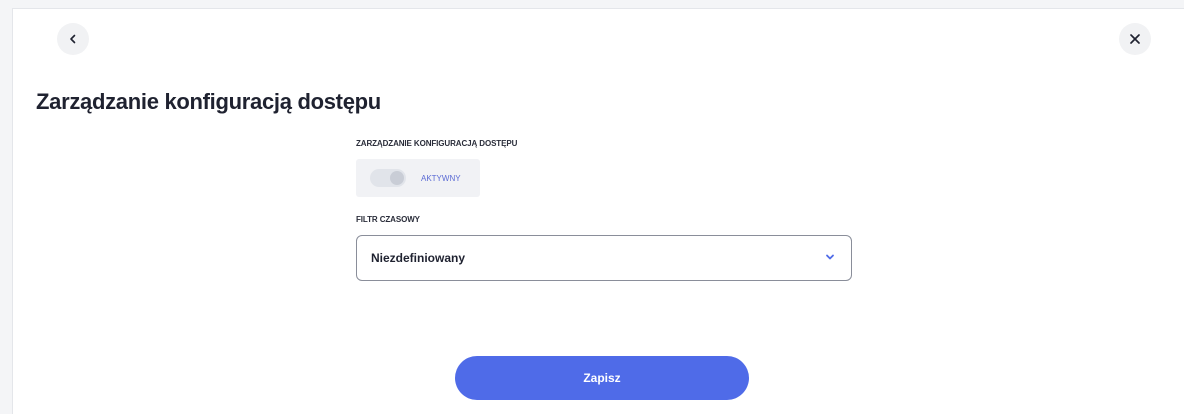 This screenshot has height=414, width=1184. I want to click on access-config-label: ZARZĄDZANIE KONFIGURACJĄ DOSTĘPU, so click(437, 143).